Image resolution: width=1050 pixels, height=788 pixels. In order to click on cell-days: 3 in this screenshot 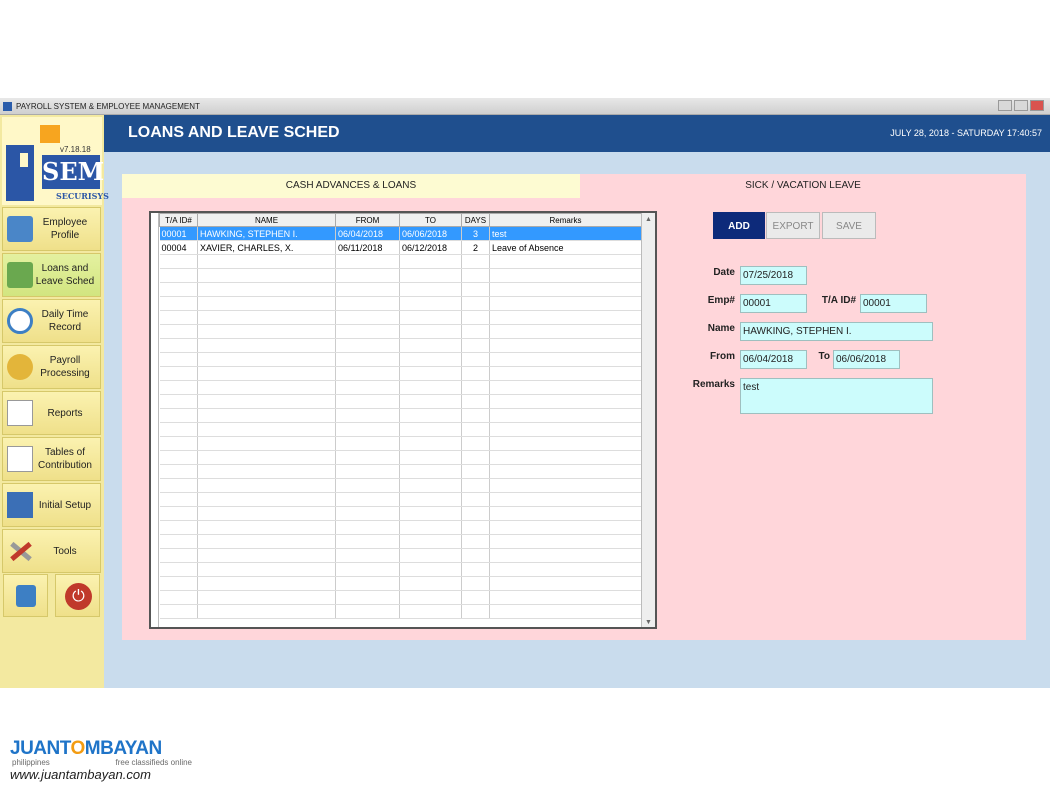, I will do `click(475, 233)`.